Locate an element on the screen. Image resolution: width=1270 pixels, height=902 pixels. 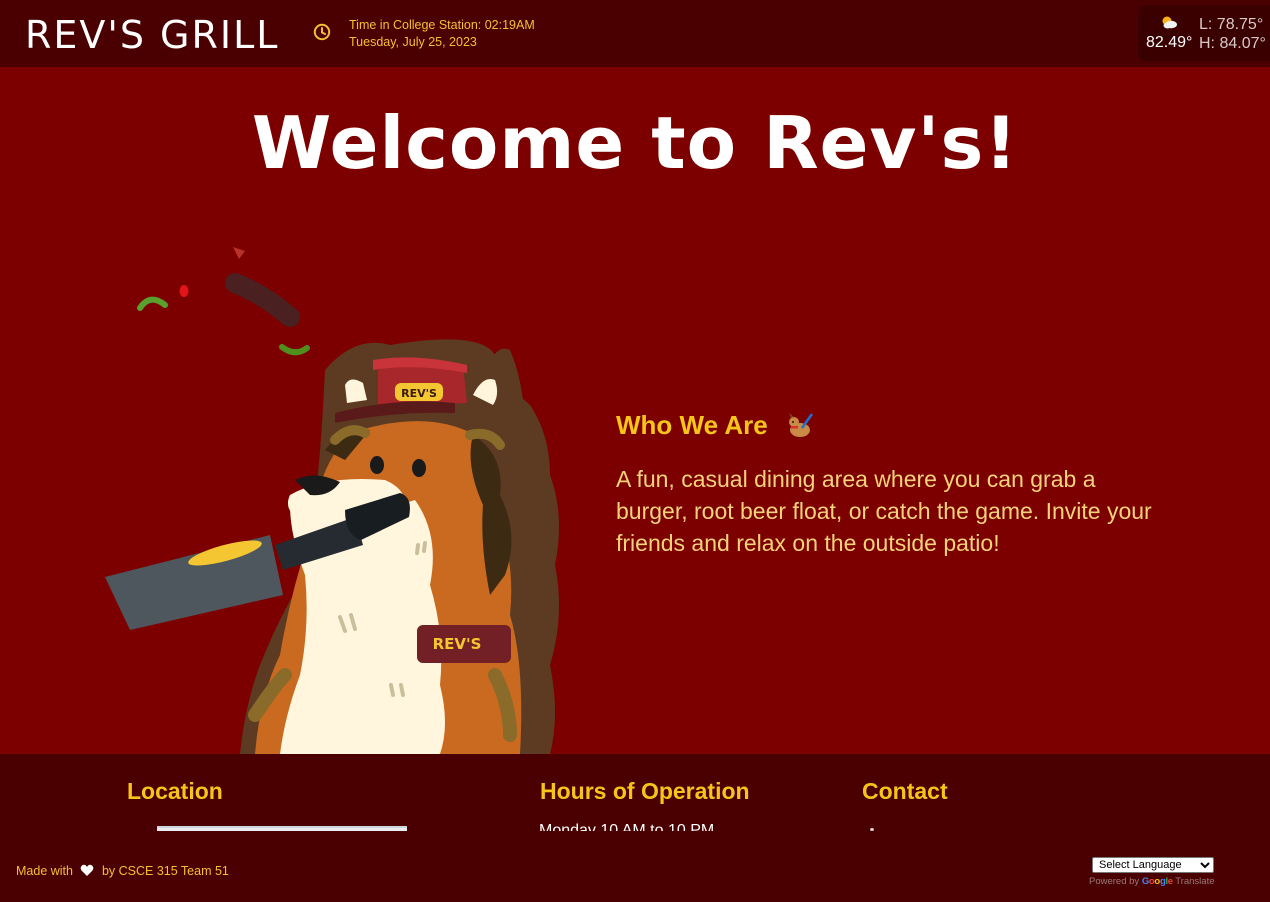
made-with-prefix: Made with is located at coordinates (44, 871).